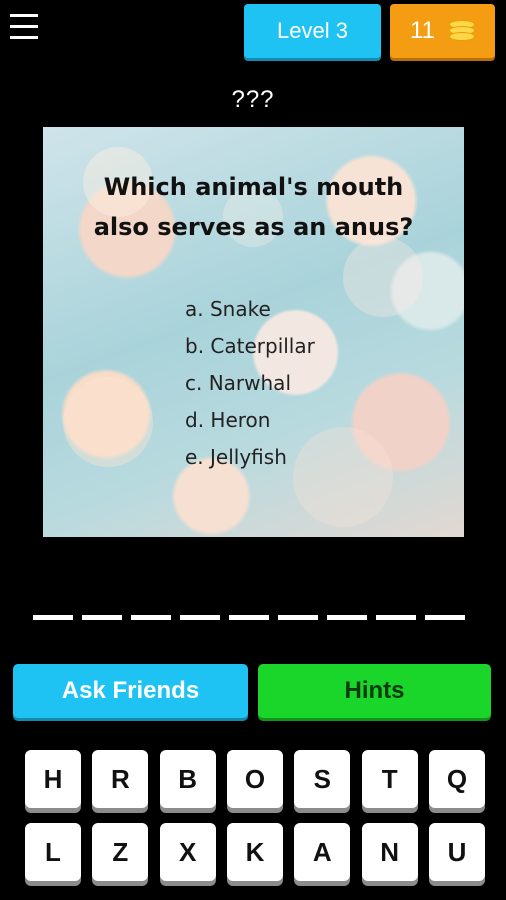 The image size is (506, 900). I want to click on letter-key: O, so click(254, 779).